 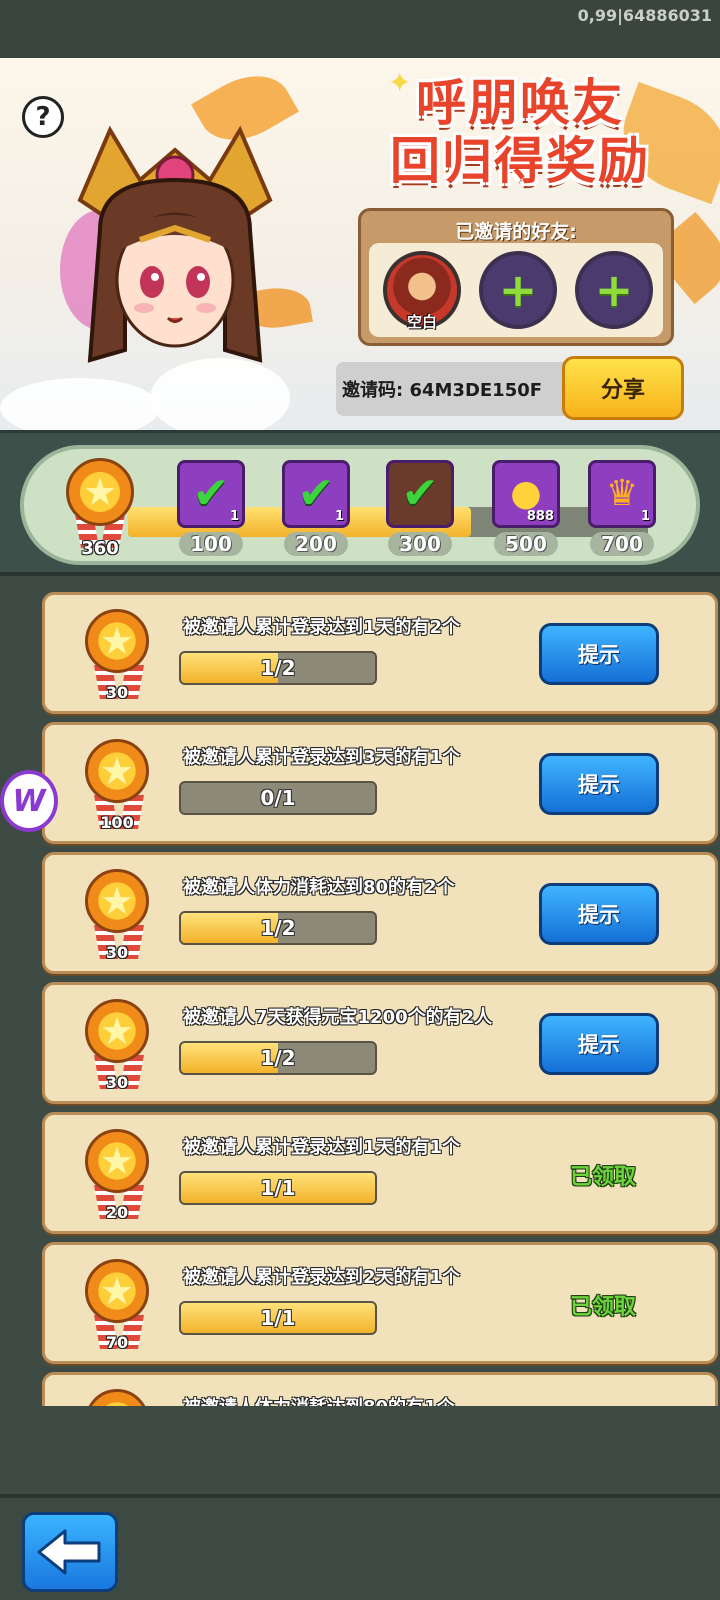 I want to click on back-button, so click(x=70, y=1552).